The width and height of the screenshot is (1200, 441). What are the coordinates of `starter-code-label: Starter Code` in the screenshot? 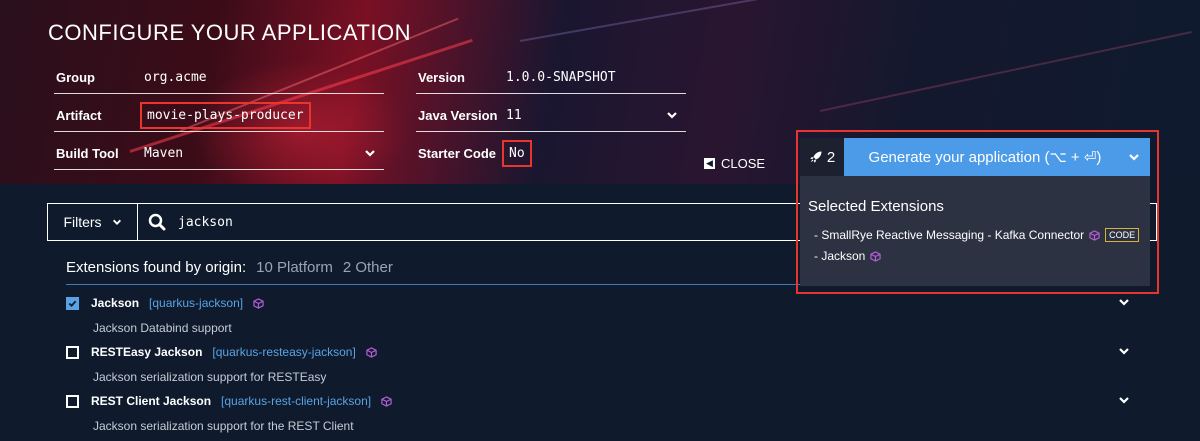 It's located at (457, 153).